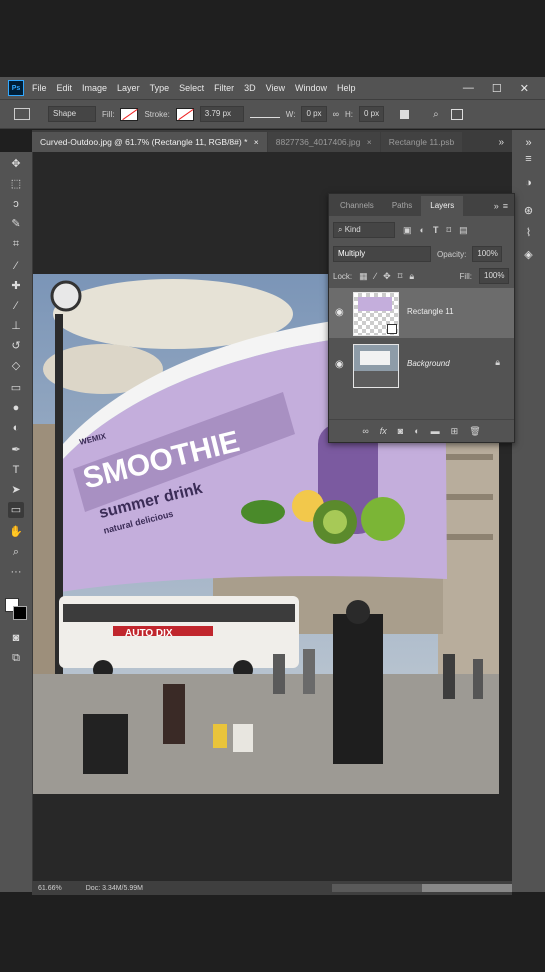  What do you see at coordinates (65, 88) in the screenshot?
I see `menu-edit: Edit` at bounding box center [65, 88].